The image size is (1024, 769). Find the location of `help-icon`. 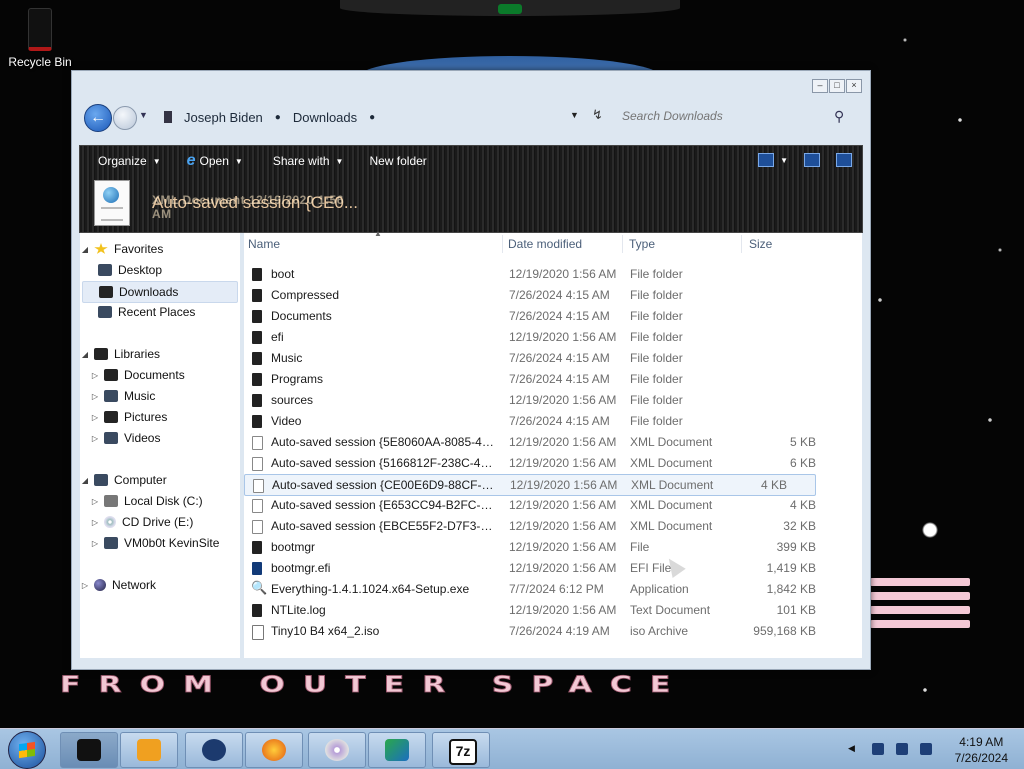

help-icon is located at coordinates (844, 160).